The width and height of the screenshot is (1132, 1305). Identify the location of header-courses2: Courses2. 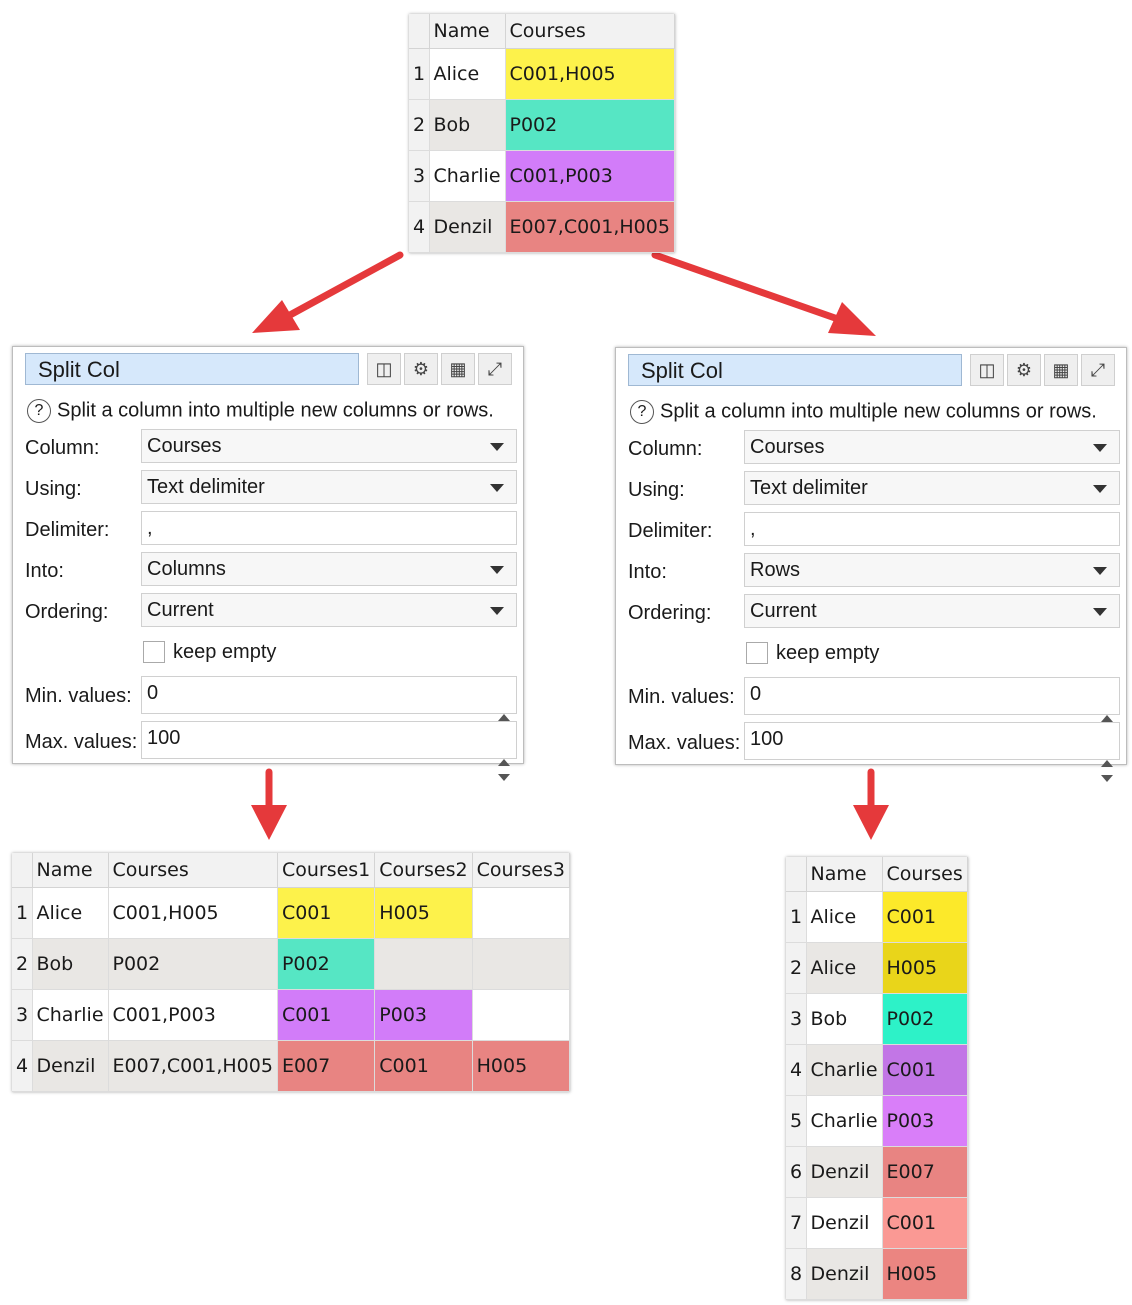
(423, 870).